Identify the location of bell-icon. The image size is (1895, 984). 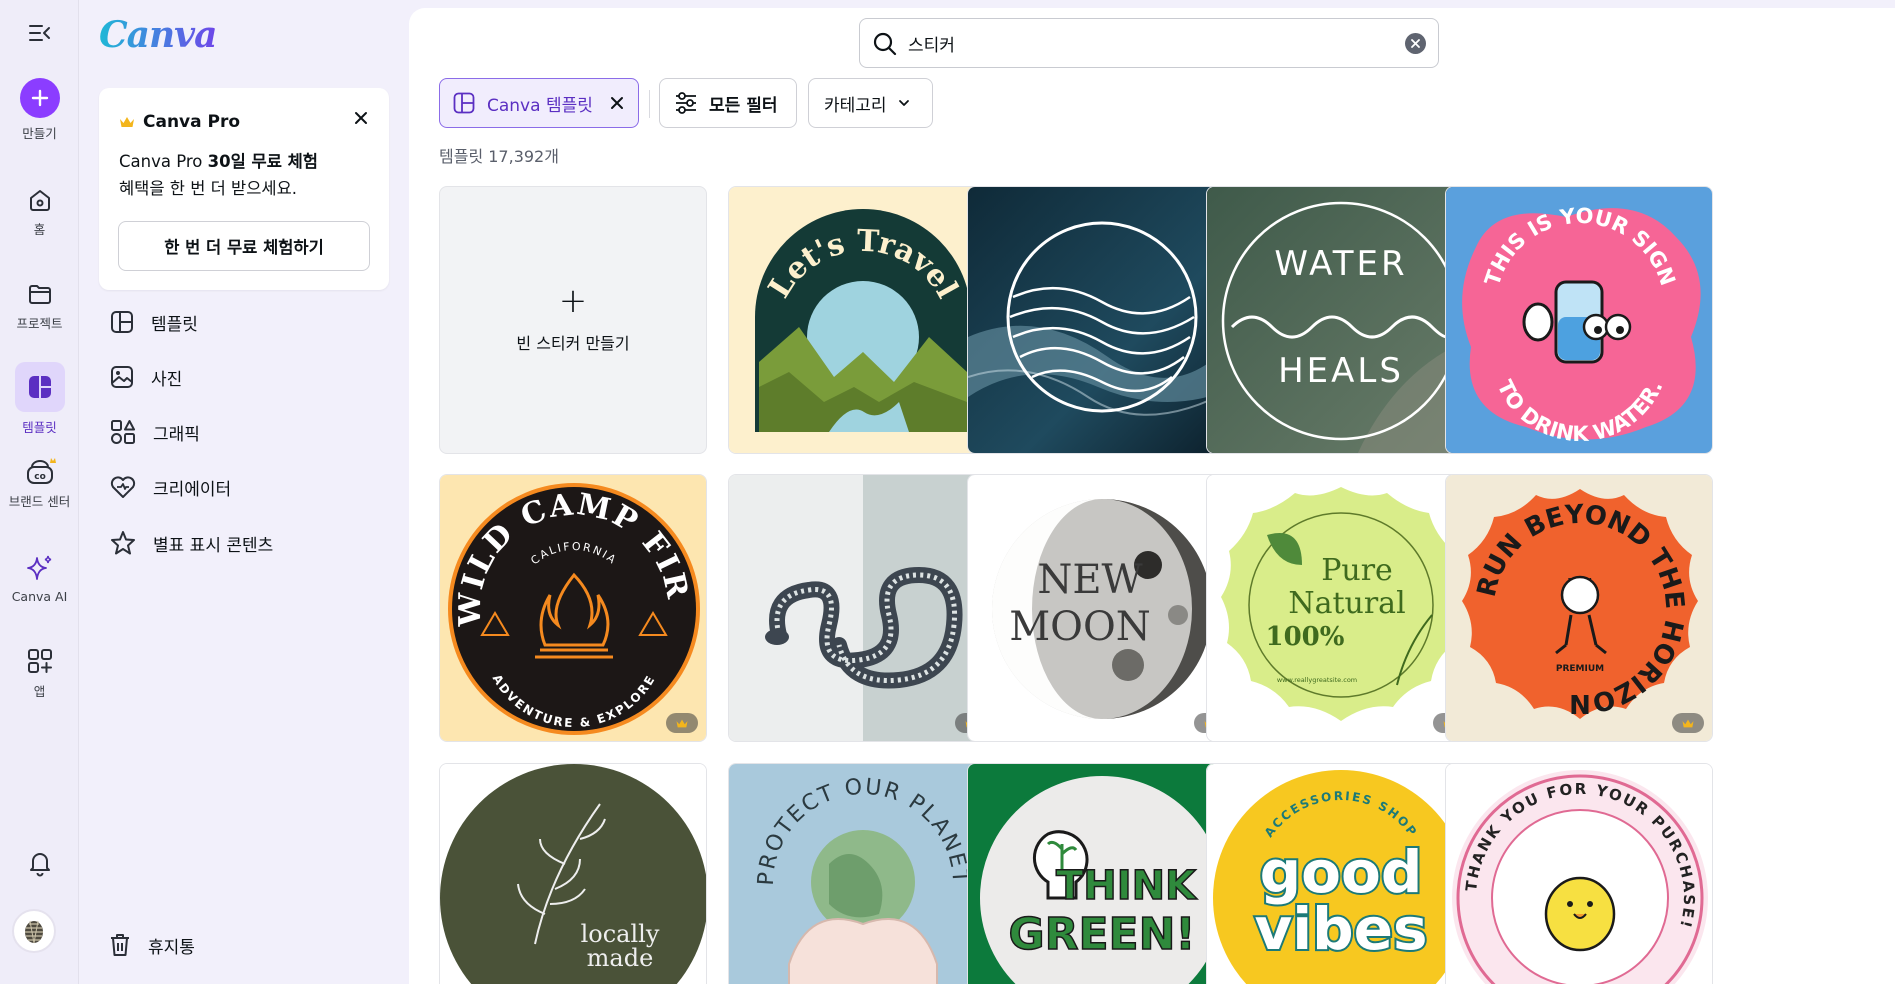
(39, 865).